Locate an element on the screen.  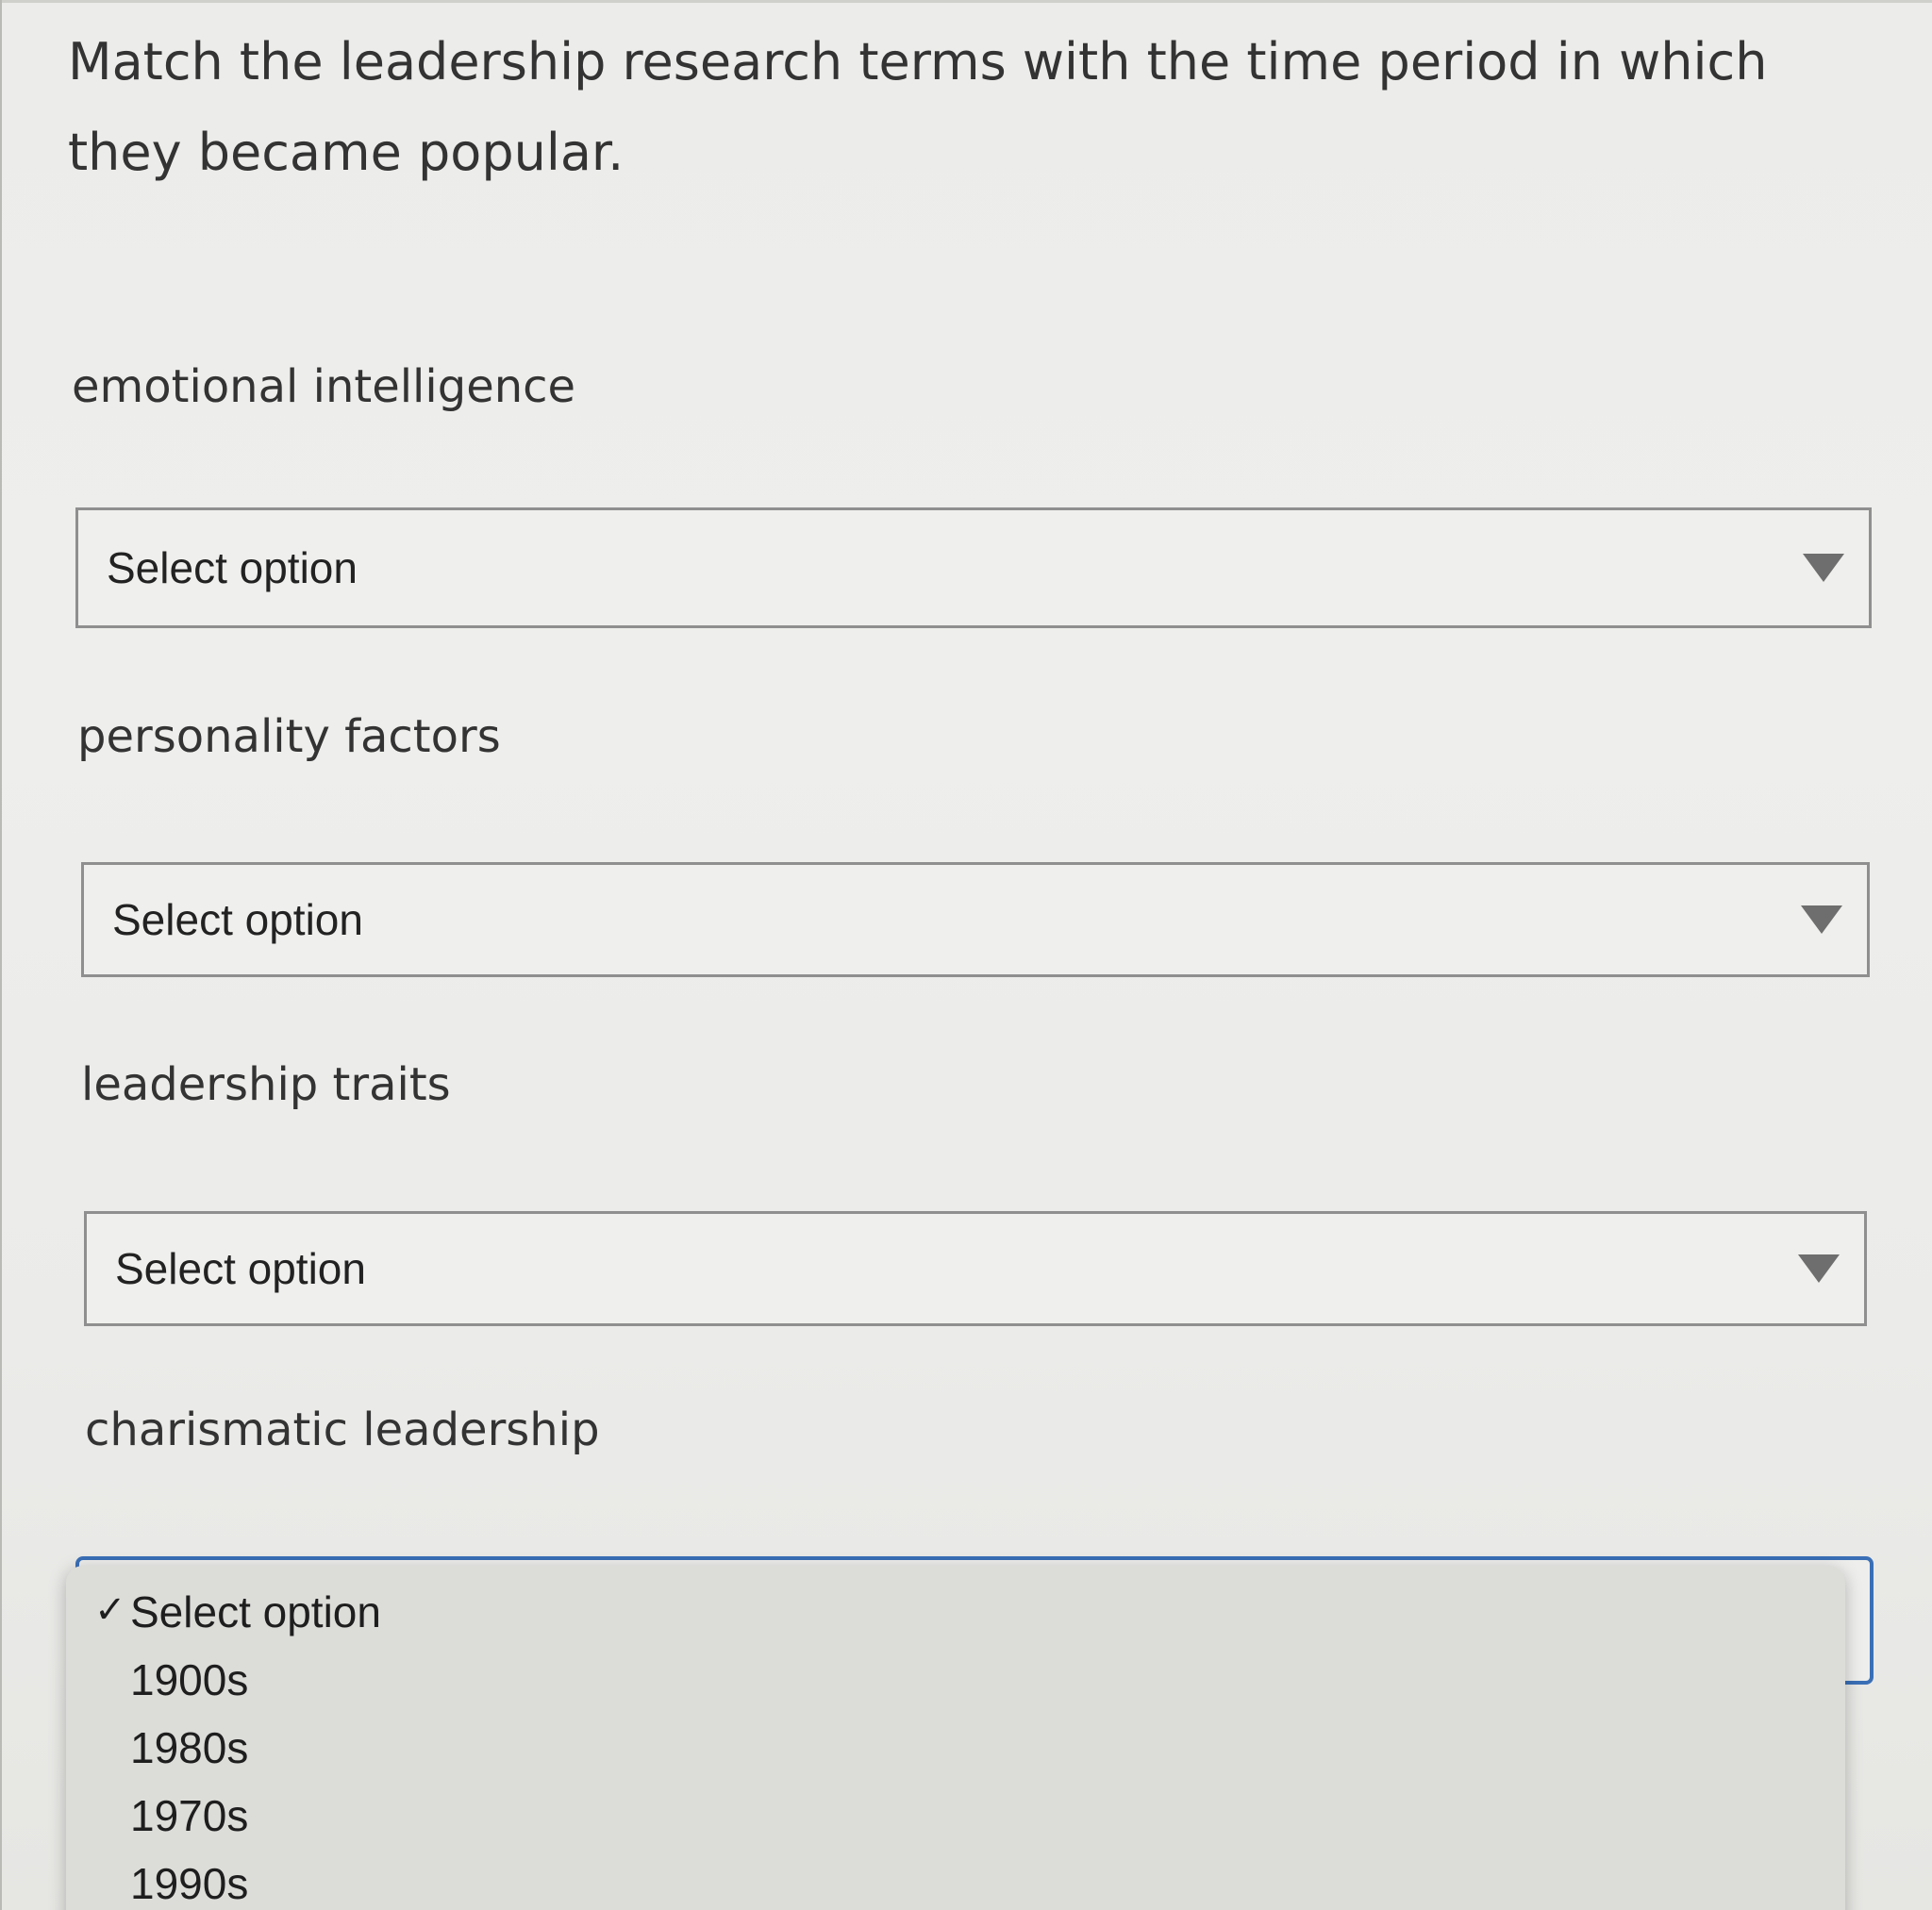
option-1970s: 1970s is located at coordinates (189, 1815).